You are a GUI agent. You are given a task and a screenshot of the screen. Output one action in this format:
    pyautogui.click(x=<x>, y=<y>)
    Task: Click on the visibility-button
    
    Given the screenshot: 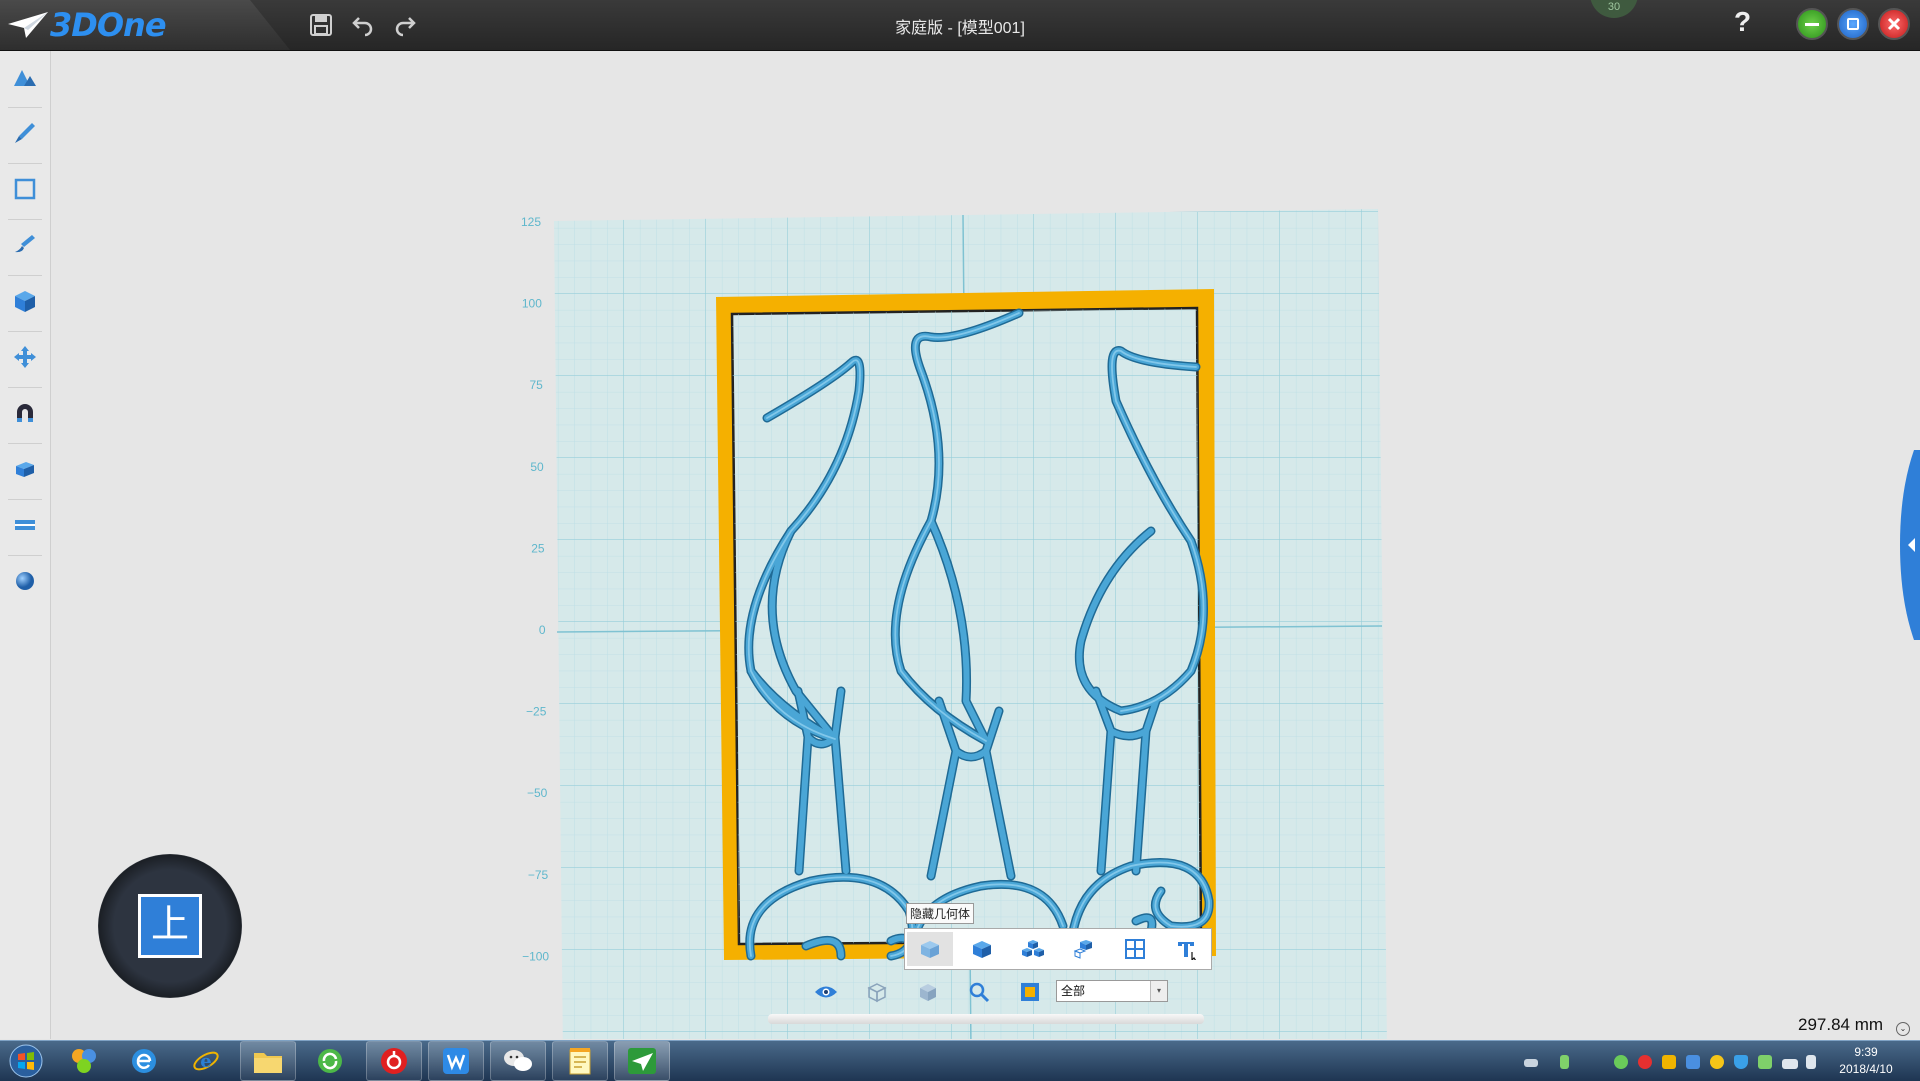 What is the action you would take?
    pyautogui.click(x=826, y=992)
    